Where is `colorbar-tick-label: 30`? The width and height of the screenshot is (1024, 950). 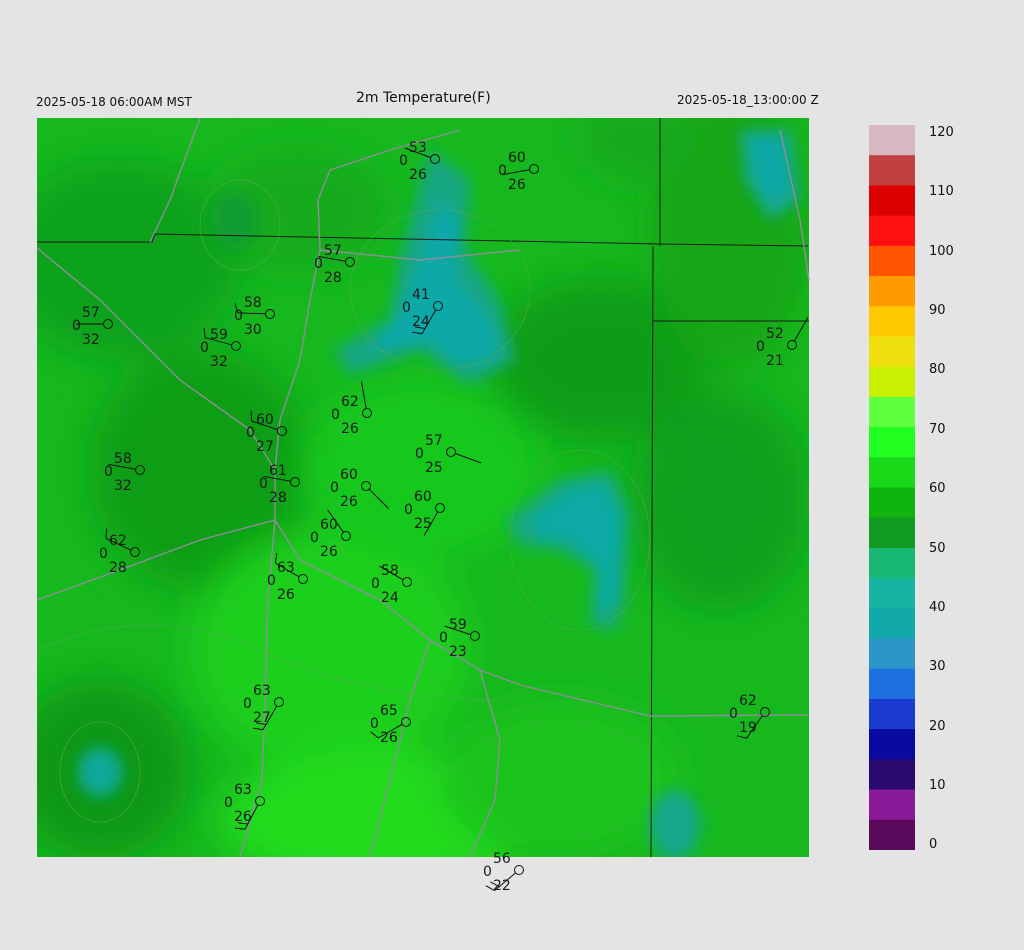 colorbar-tick-label: 30 is located at coordinates (937, 666).